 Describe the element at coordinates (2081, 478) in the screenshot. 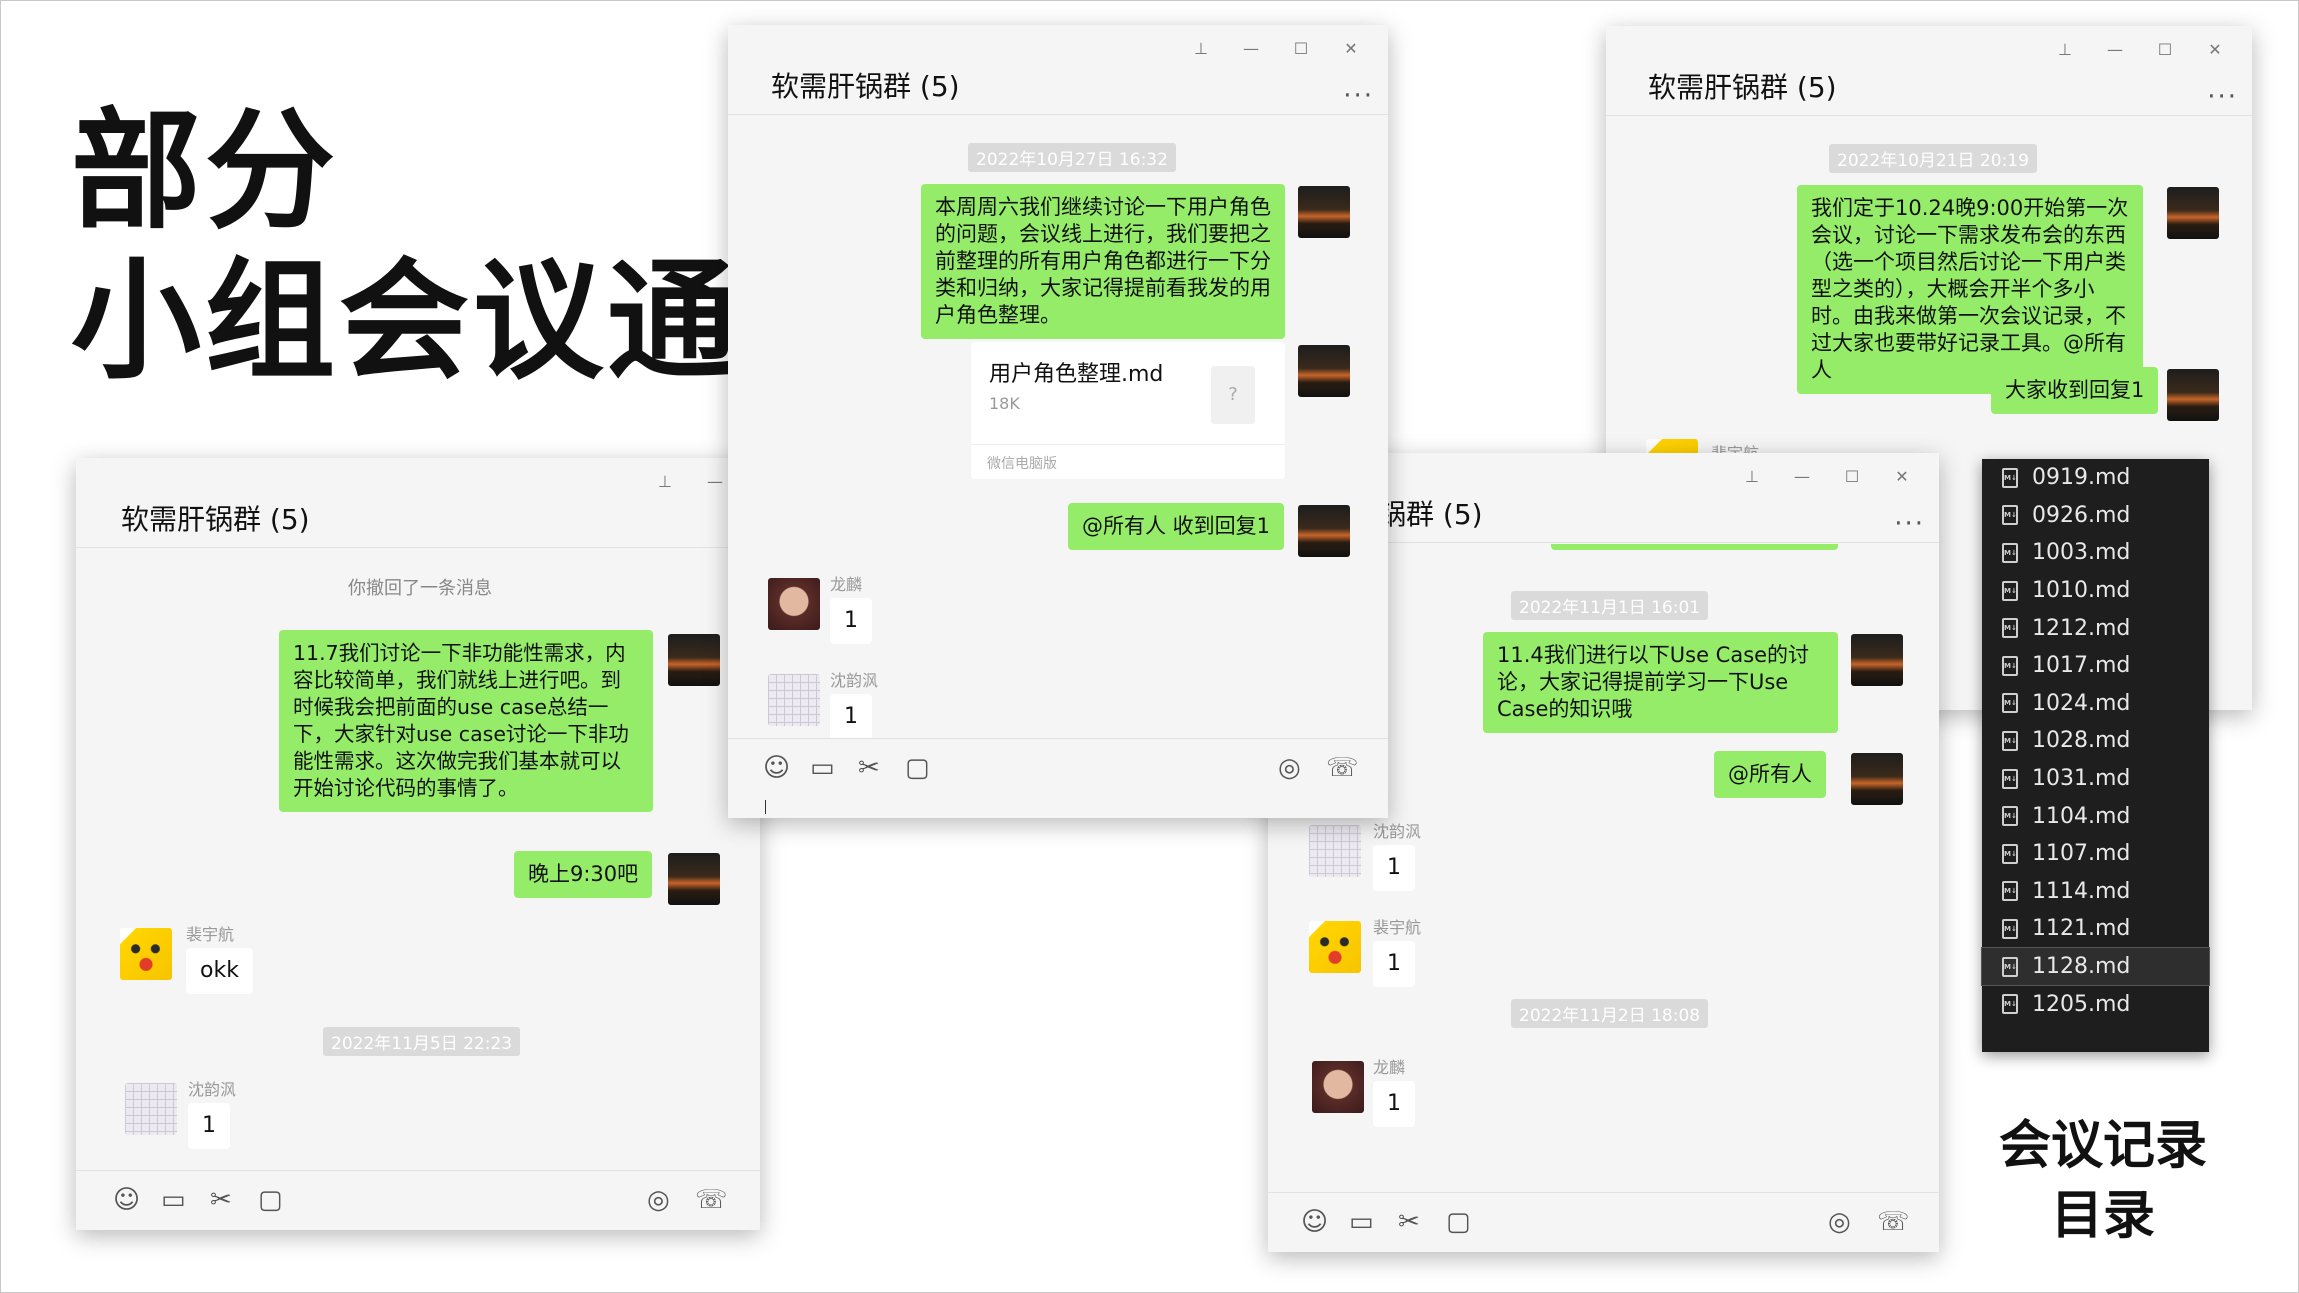

I see `file-item-label: 0919.md` at that location.